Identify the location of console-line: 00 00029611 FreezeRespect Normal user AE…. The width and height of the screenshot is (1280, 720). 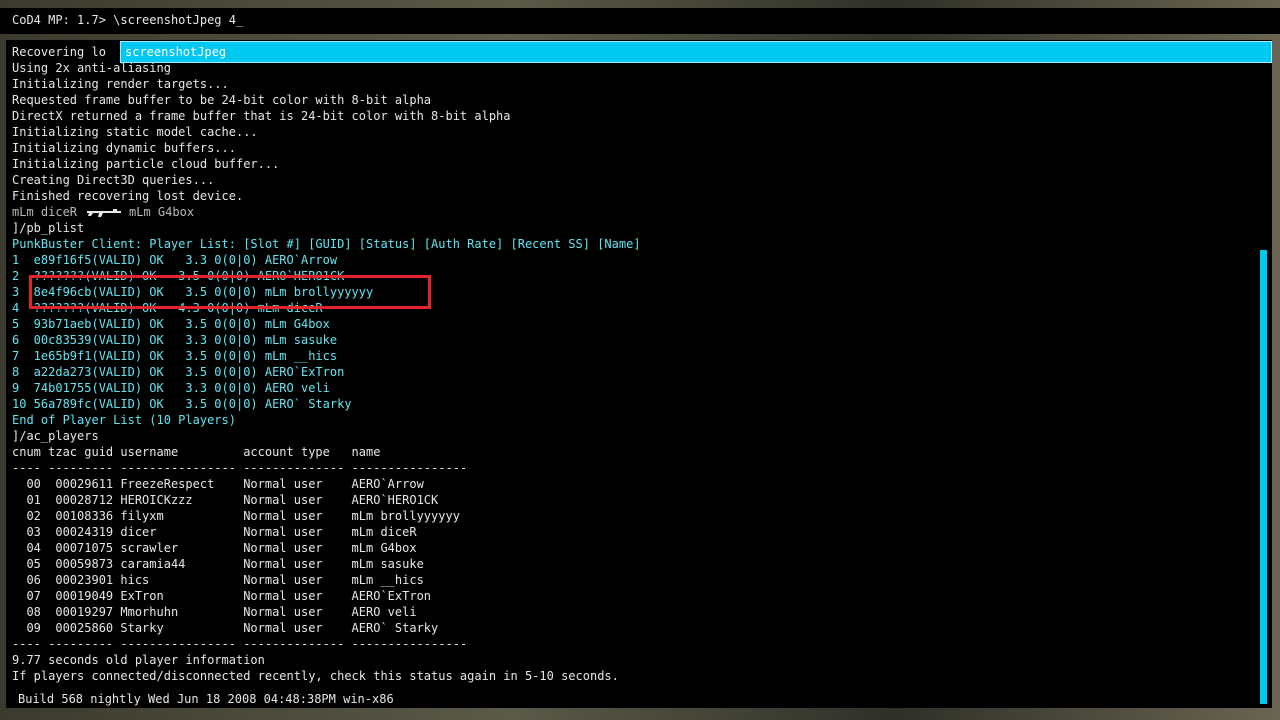
(218, 484).